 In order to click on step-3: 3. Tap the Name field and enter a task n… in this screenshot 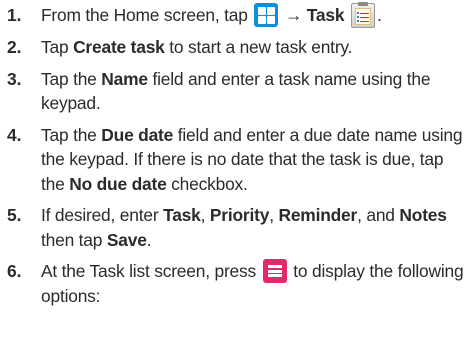, I will do `click(236, 91)`.